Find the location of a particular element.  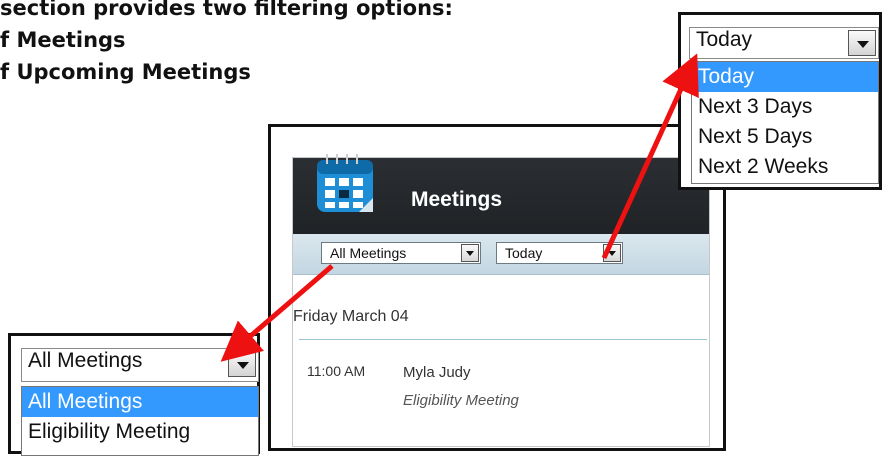

arrow-to-meetings-dropdown is located at coordinates (277, 313).